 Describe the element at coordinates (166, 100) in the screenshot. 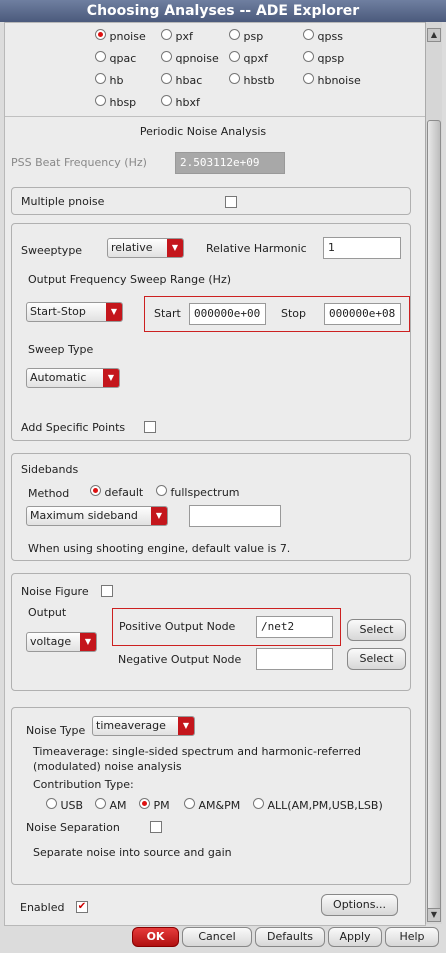

I see `radio-hbxf-dot` at that location.